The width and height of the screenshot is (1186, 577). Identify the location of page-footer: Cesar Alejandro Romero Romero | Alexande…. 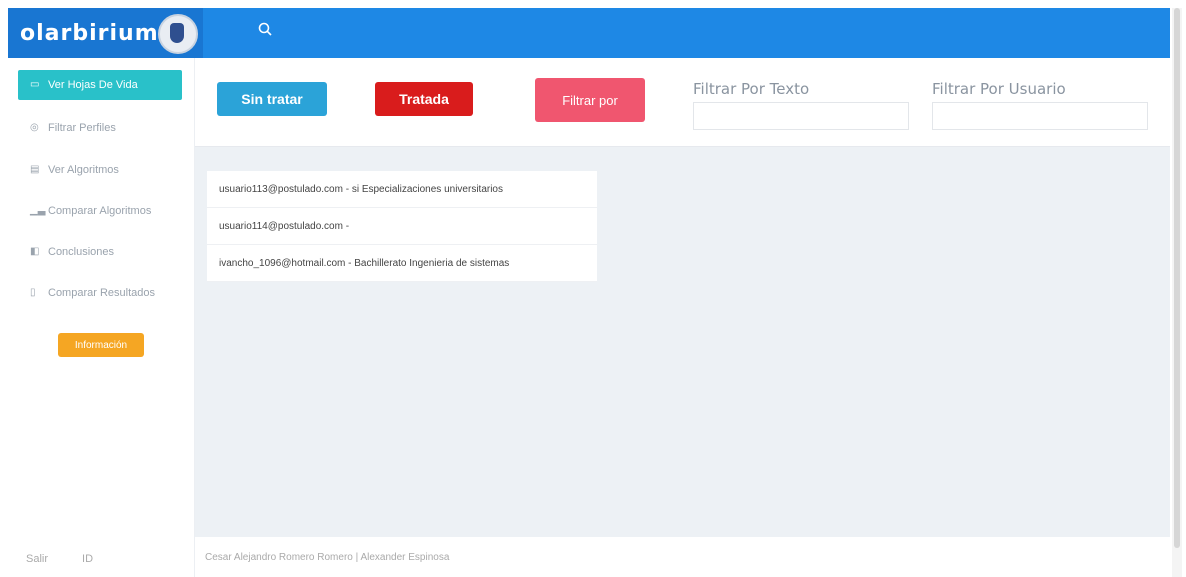
(682, 557).